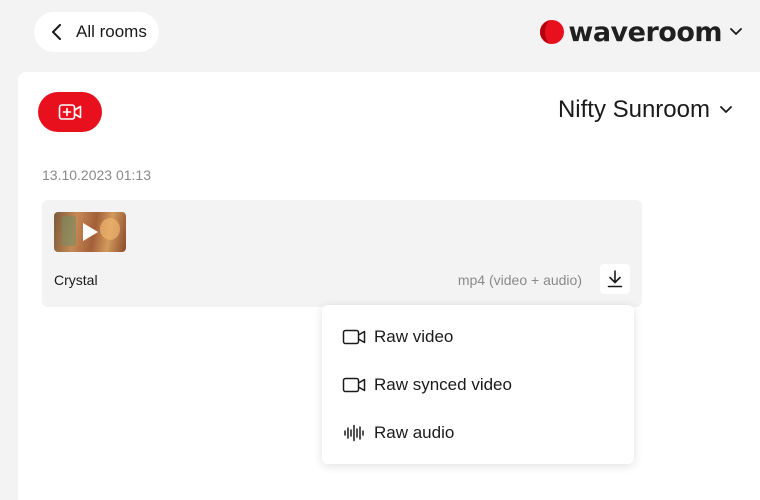  I want to click on start-recording-button, so click(70, 112).